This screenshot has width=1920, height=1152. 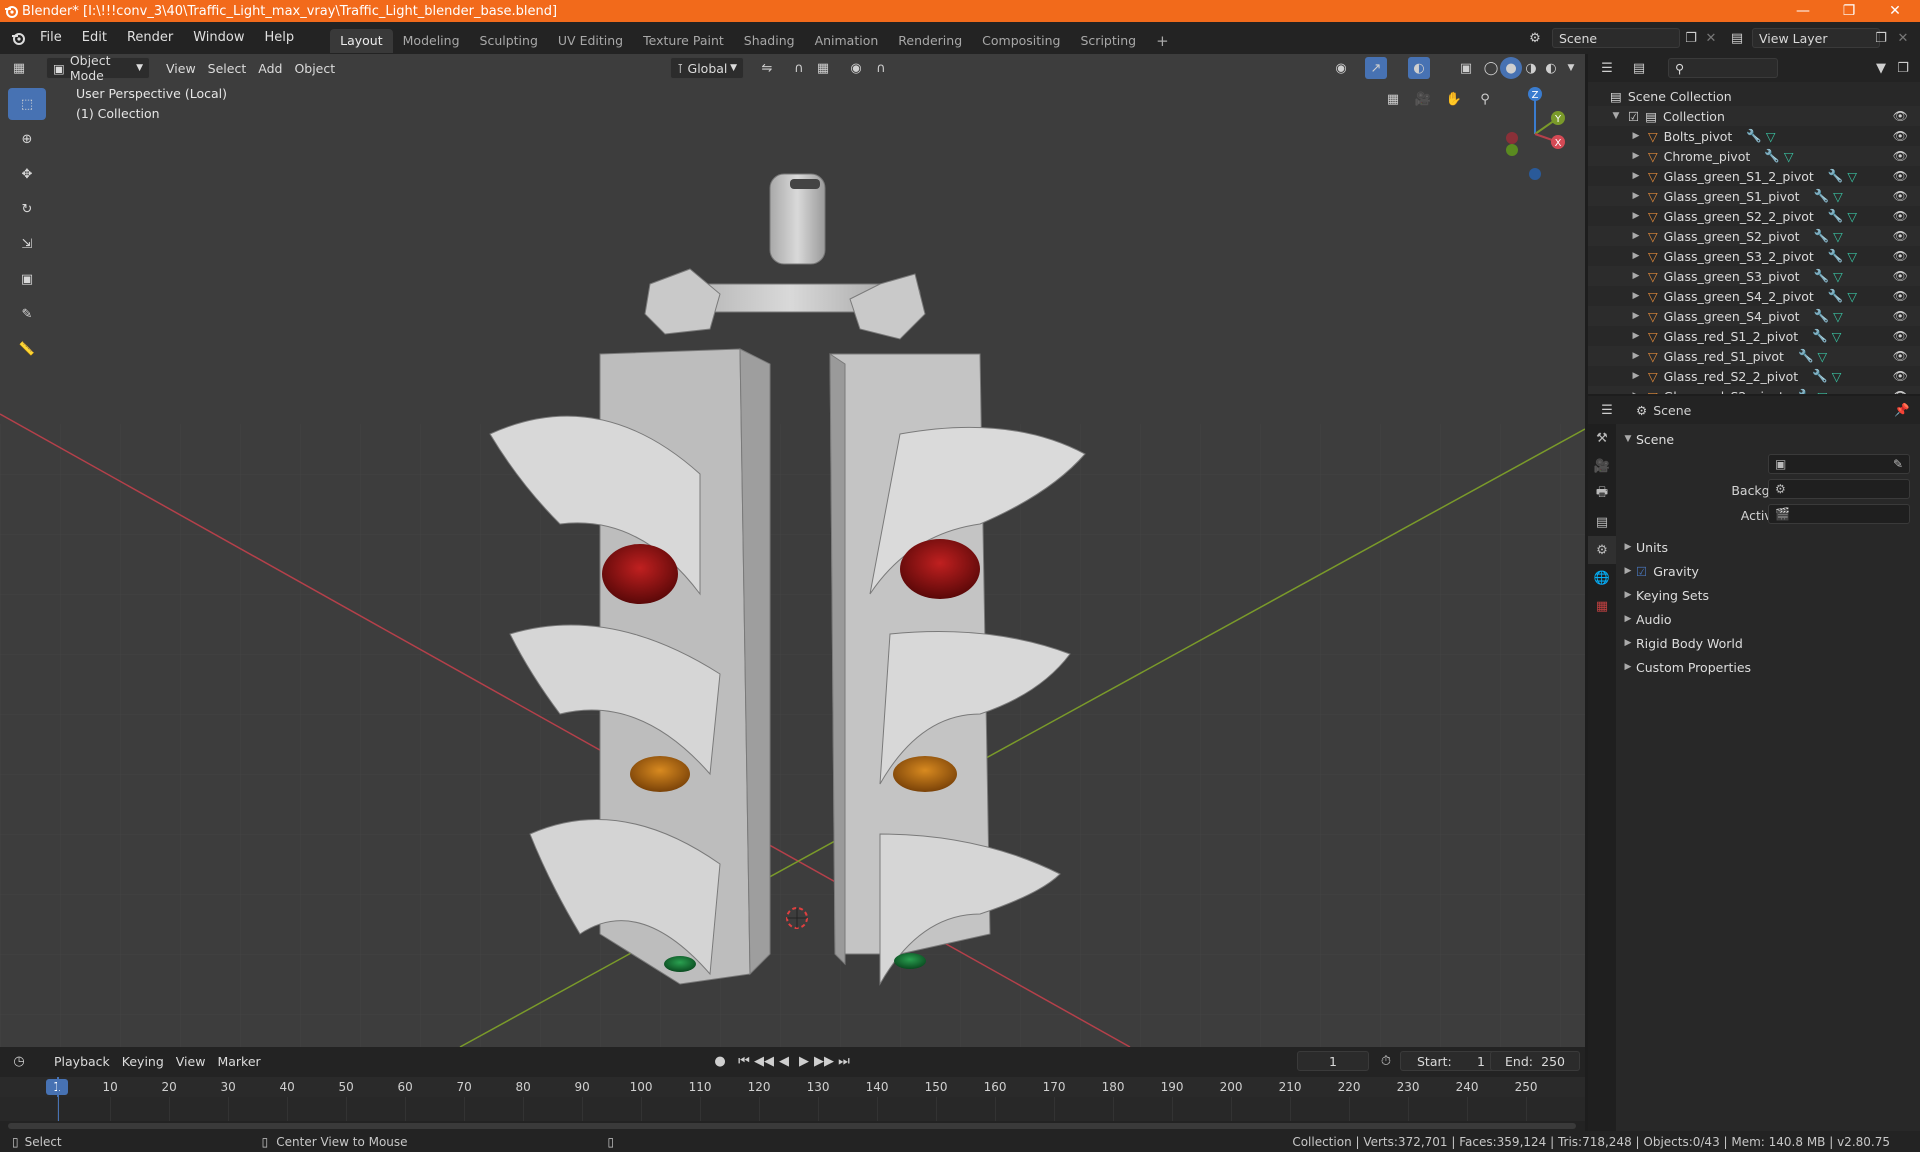 What do you see at coordinates (27, 104) in the screenshot?
I see `select-box-tool-icon: ⬚` at bounding box center [27, 104].